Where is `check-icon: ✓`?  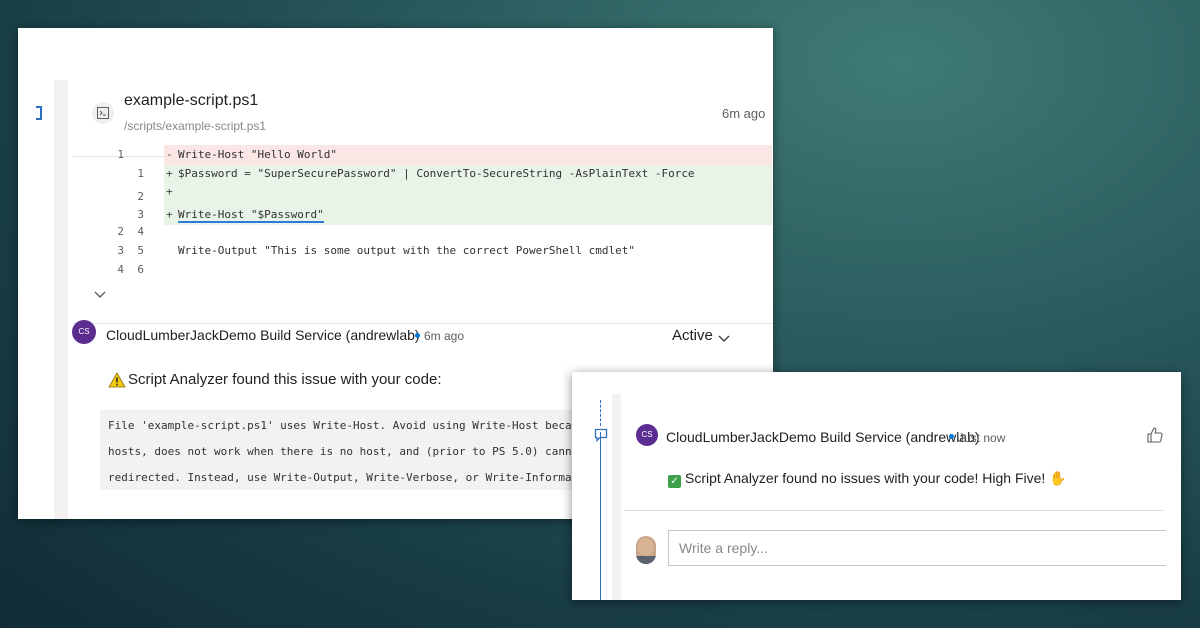 check-icon: ✓ is located at coordinates (674, 481).